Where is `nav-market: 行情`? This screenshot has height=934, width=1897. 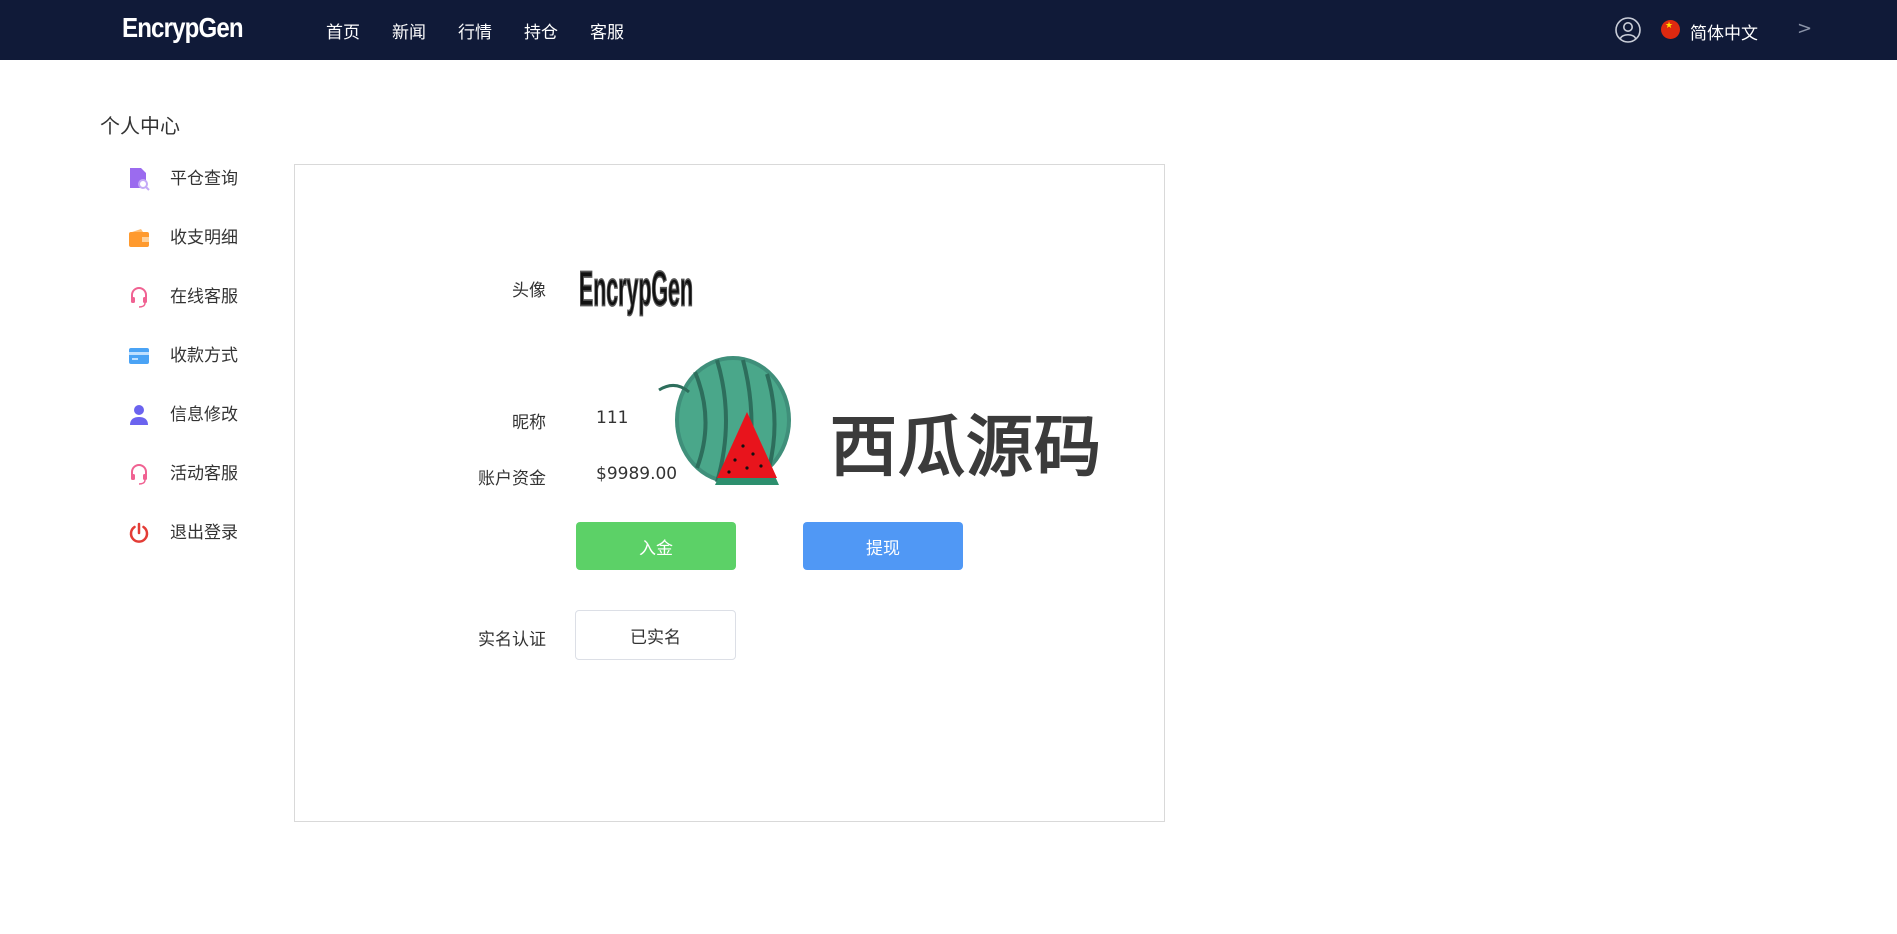 nav-market: 行情 is located at coordinates (475, 30).